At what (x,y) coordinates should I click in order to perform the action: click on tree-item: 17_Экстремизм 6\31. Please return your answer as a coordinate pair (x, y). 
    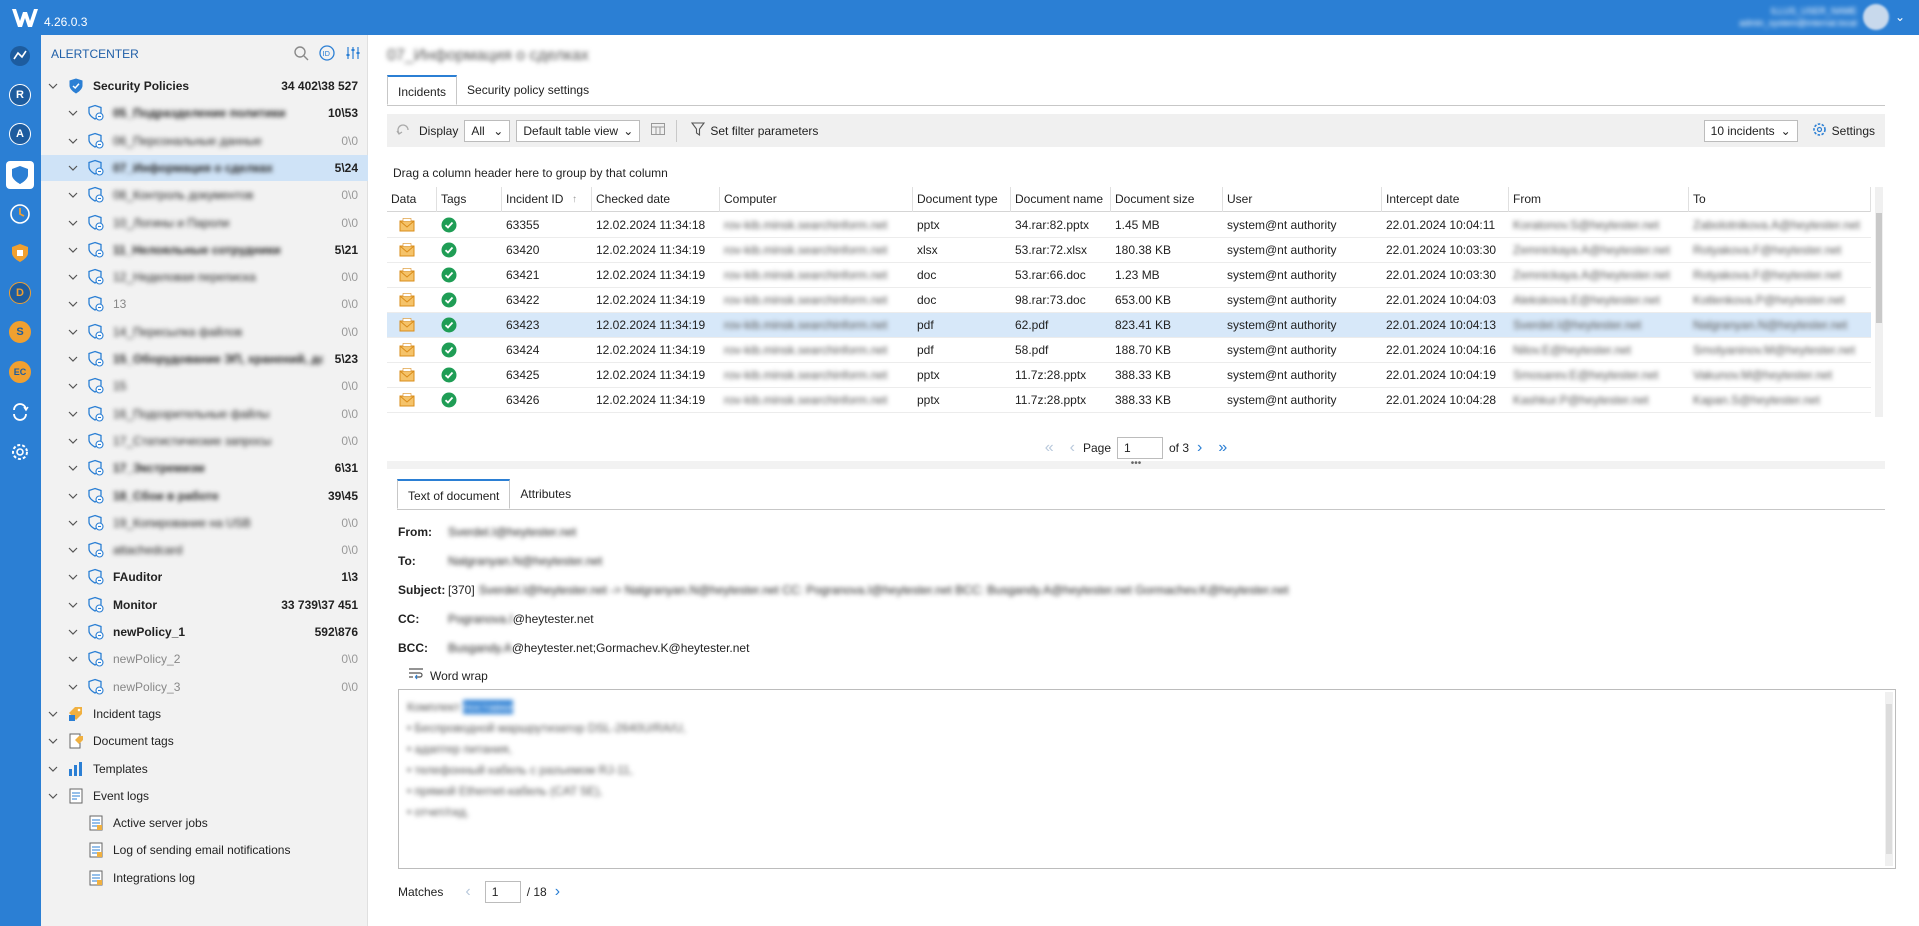
    Looking at the image, I should click on (204, 468).